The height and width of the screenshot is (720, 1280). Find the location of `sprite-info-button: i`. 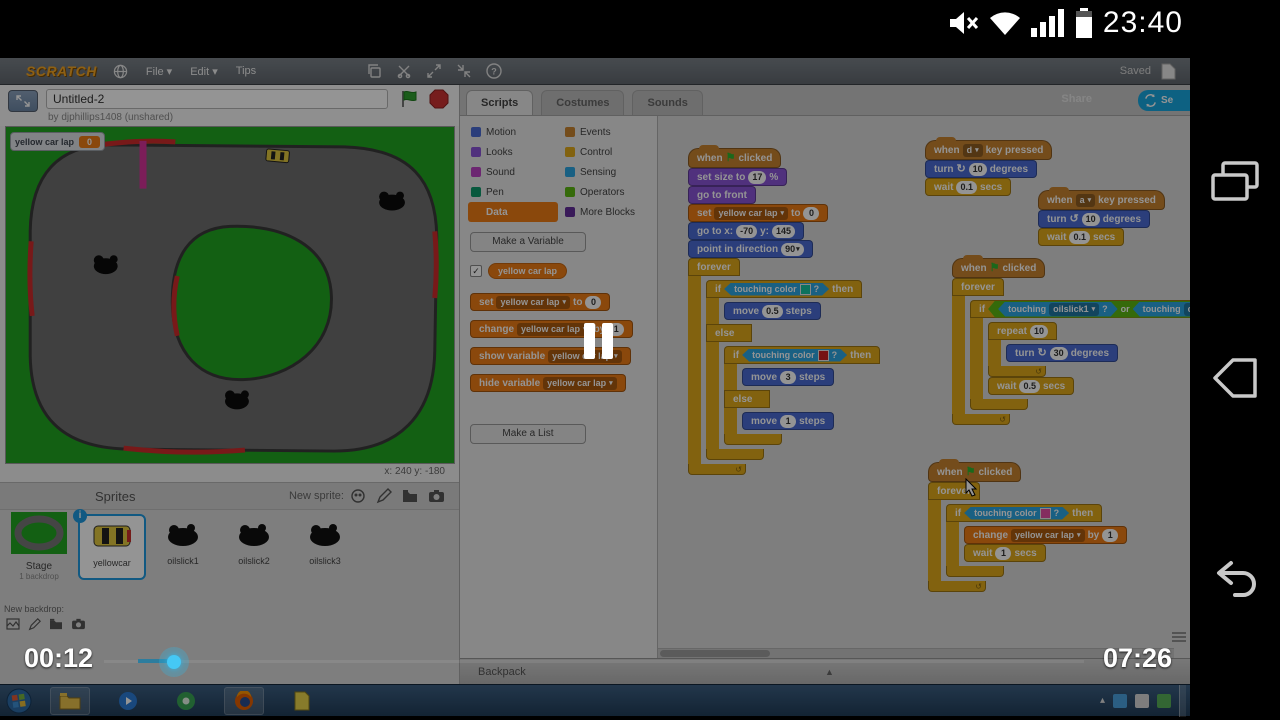

sprite-info-button: i is located at coordinates (80, 516).